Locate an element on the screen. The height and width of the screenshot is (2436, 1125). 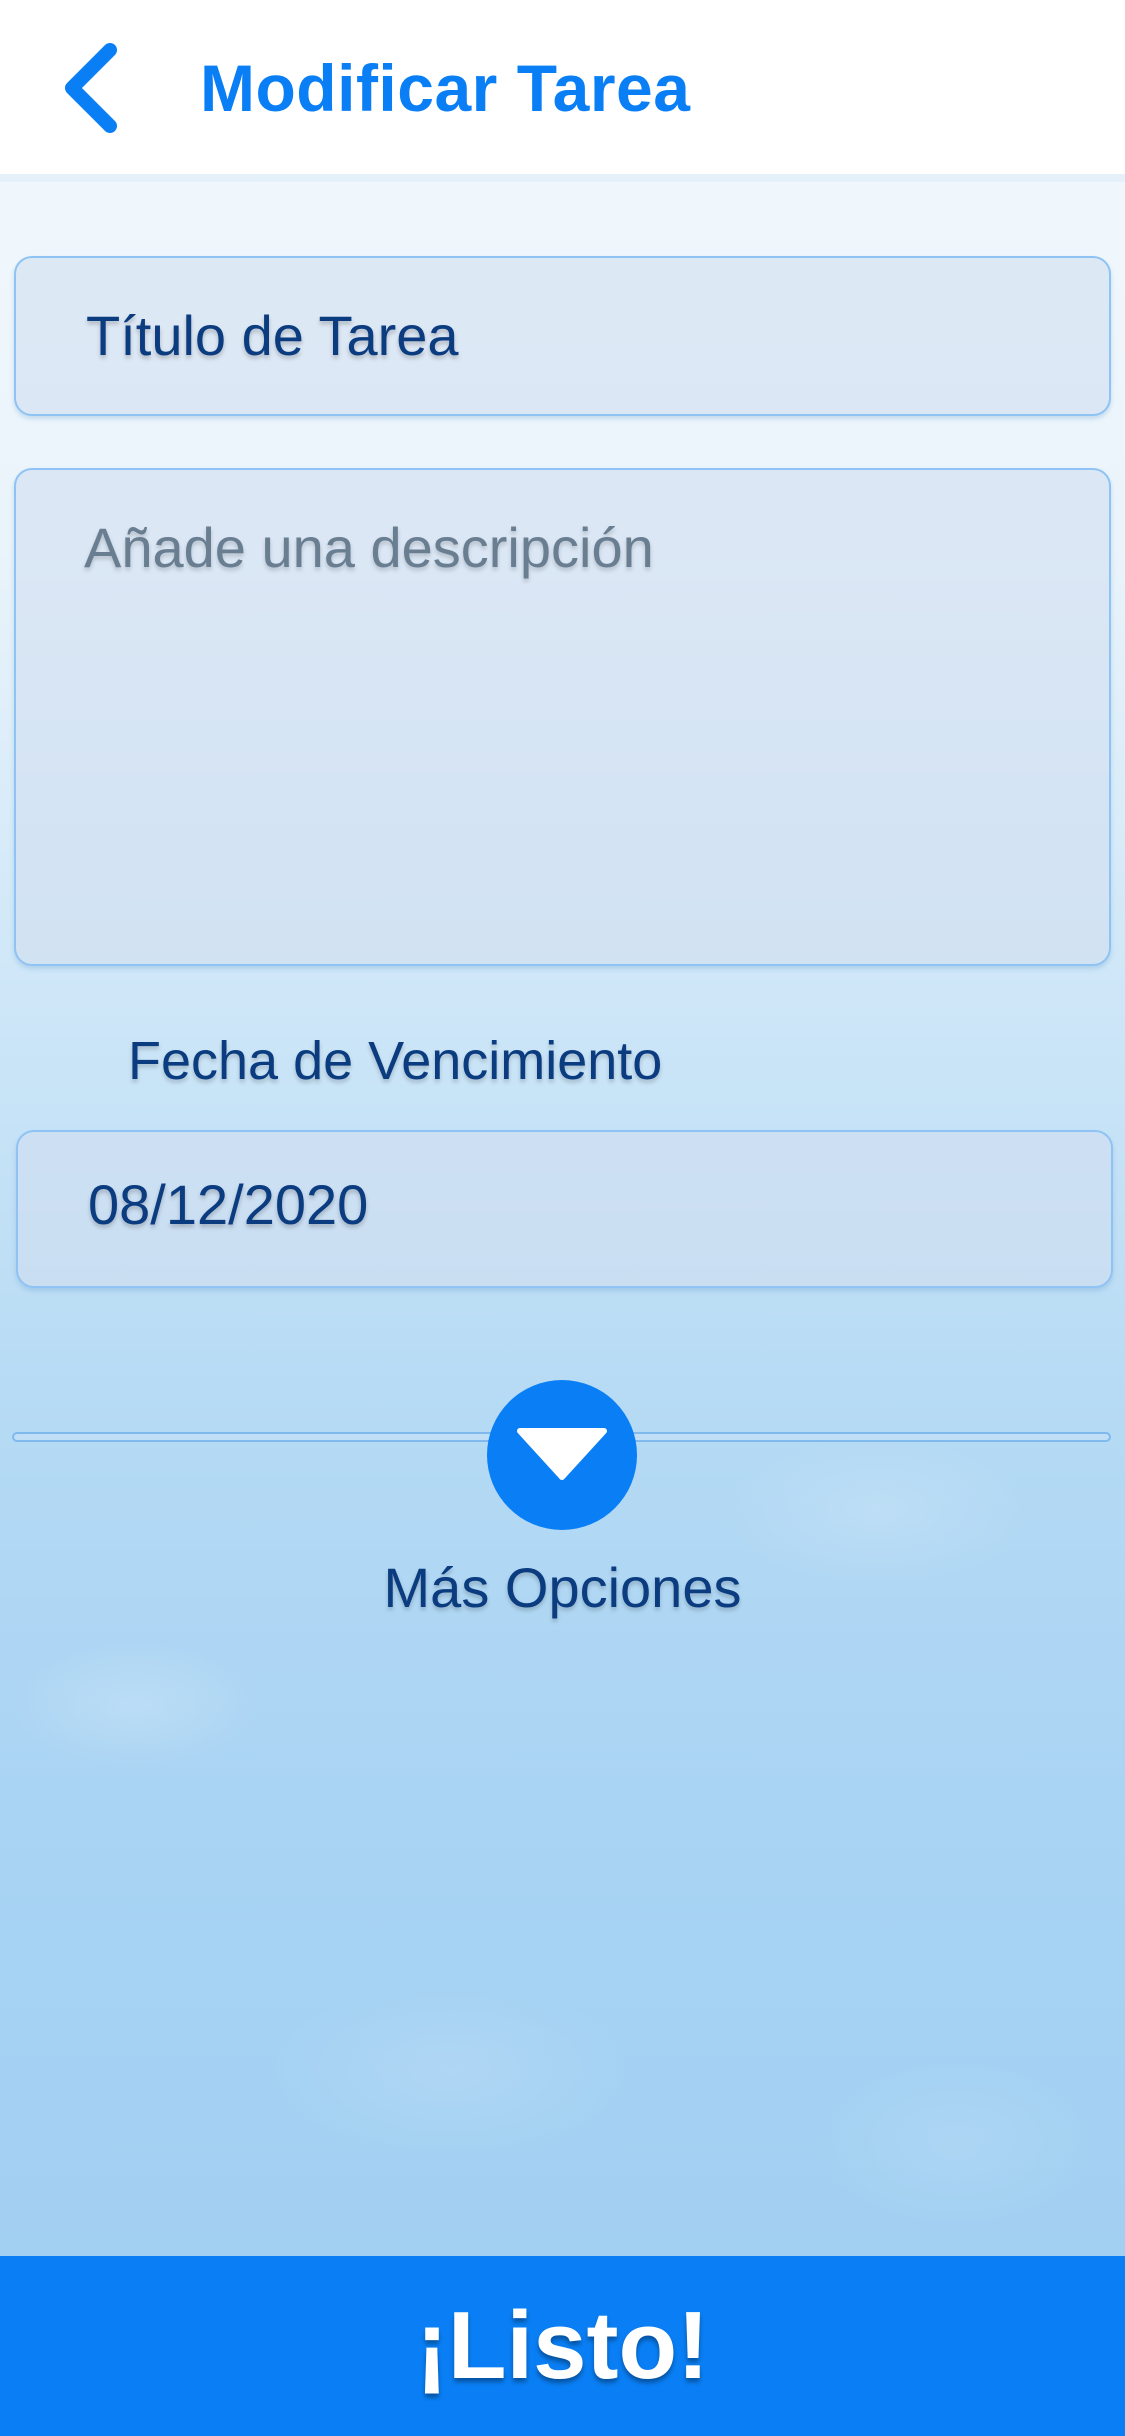
chevron-down-icon is located at coordinates (562, 1455).